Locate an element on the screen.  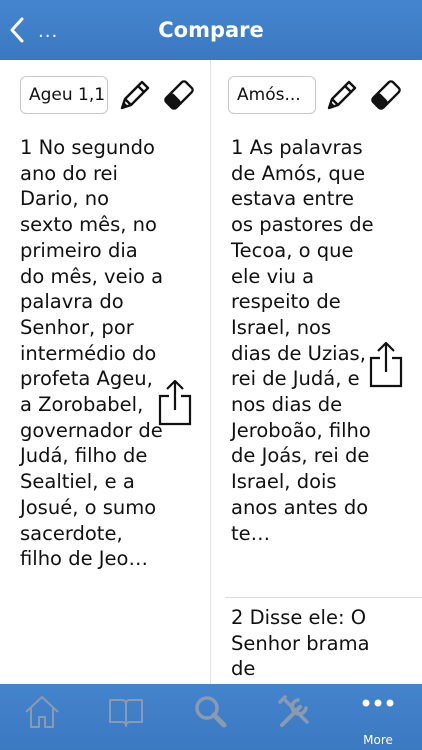
tab-bar: More is located at coordinates (211, 717).